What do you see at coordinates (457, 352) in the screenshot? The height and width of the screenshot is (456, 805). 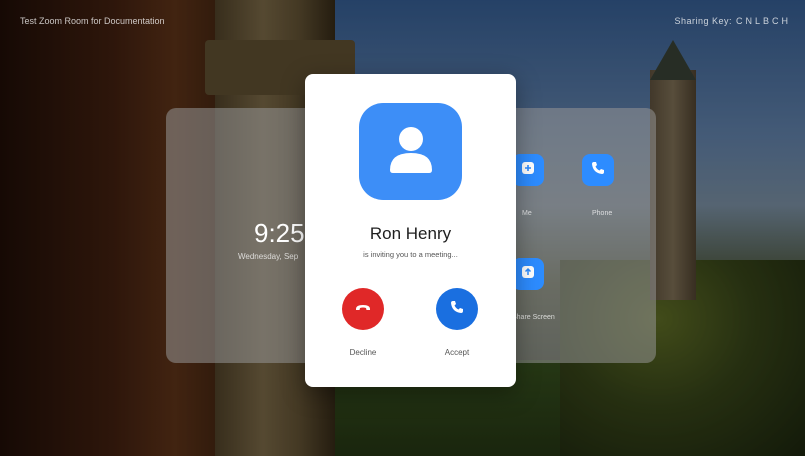 I see `accept-label: Accept` at bounding box center [457, 352].